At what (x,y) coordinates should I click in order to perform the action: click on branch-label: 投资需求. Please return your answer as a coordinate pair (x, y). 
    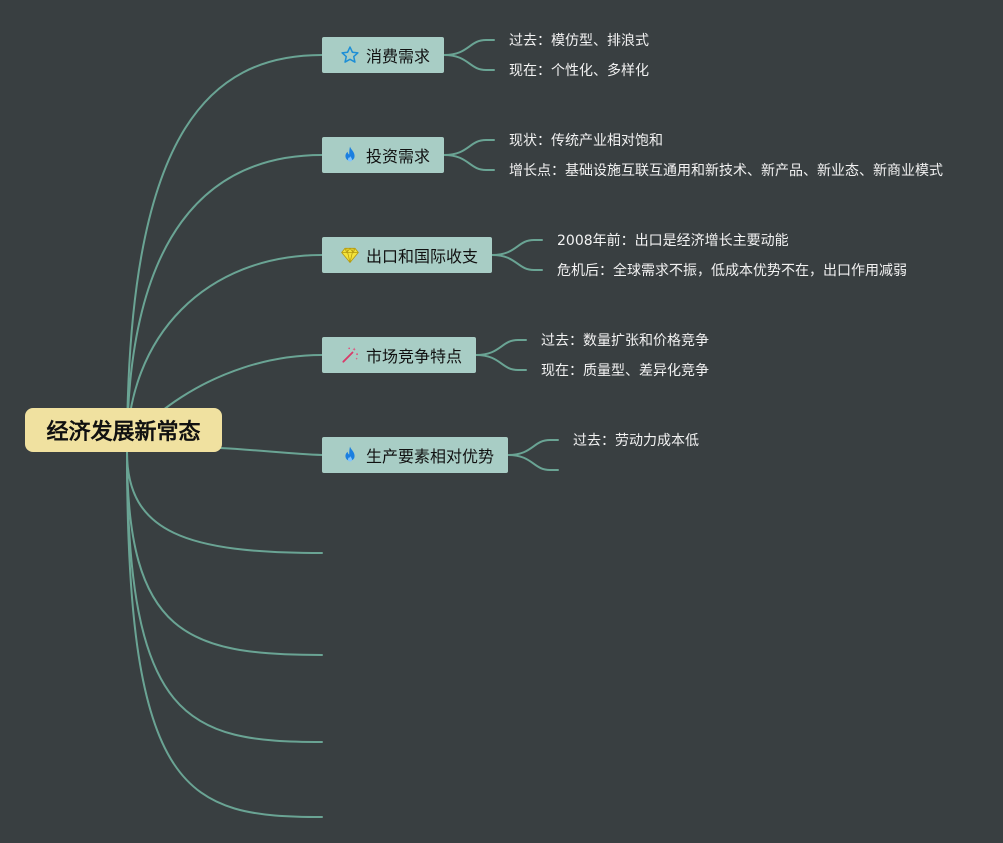
    Looking at the image, I should click on (398, 156).